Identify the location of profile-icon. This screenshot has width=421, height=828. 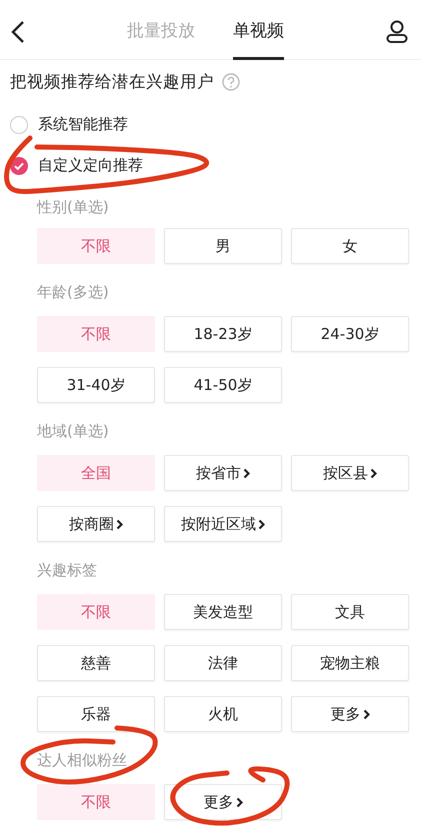
(397, 32).